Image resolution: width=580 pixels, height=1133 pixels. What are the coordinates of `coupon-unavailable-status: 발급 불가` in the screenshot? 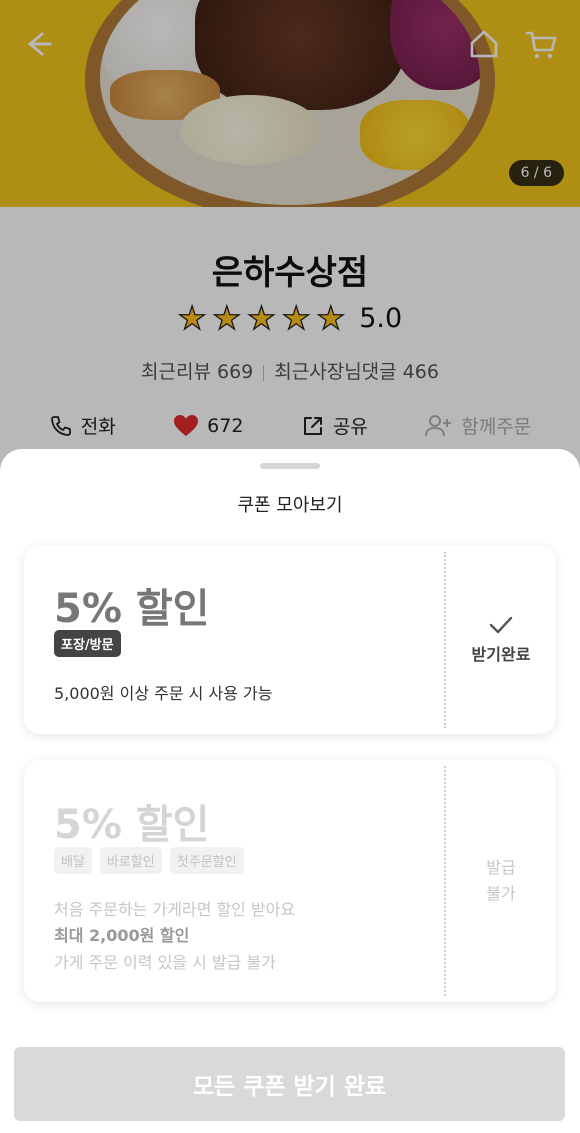 It's located at (501, 881).